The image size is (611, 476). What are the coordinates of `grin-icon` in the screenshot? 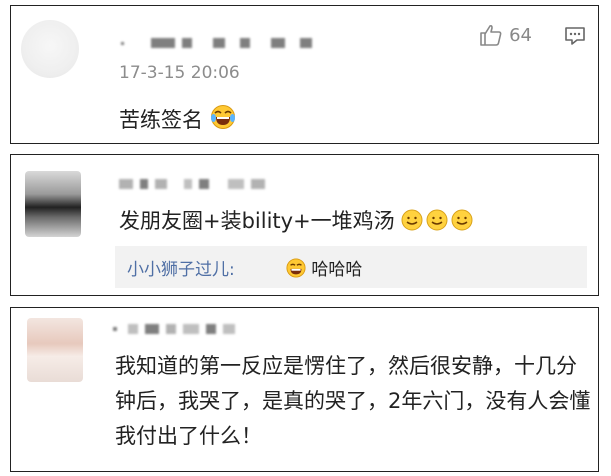 It's located at (296, 268).